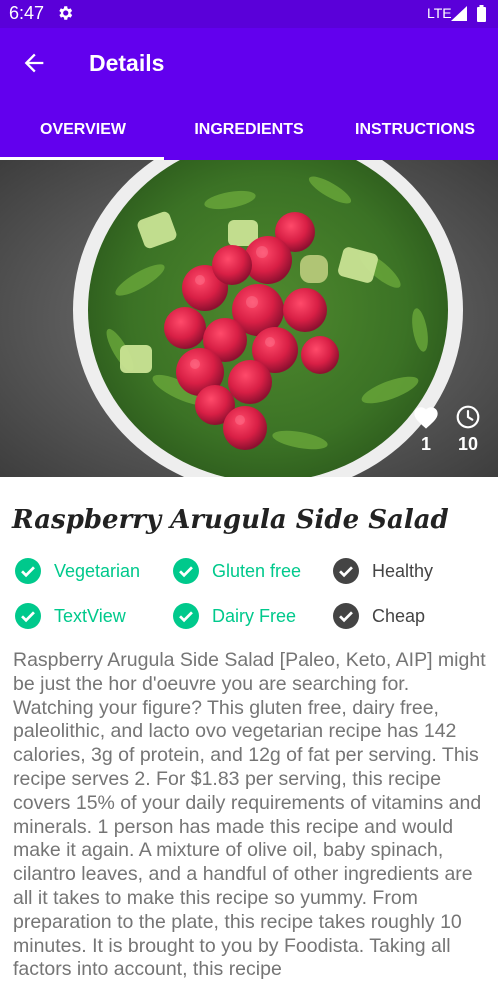  What do you see at coordinates (426, 429) in the screenshot?
I see `likes-stat: 1` at bounding box center [426, 429].